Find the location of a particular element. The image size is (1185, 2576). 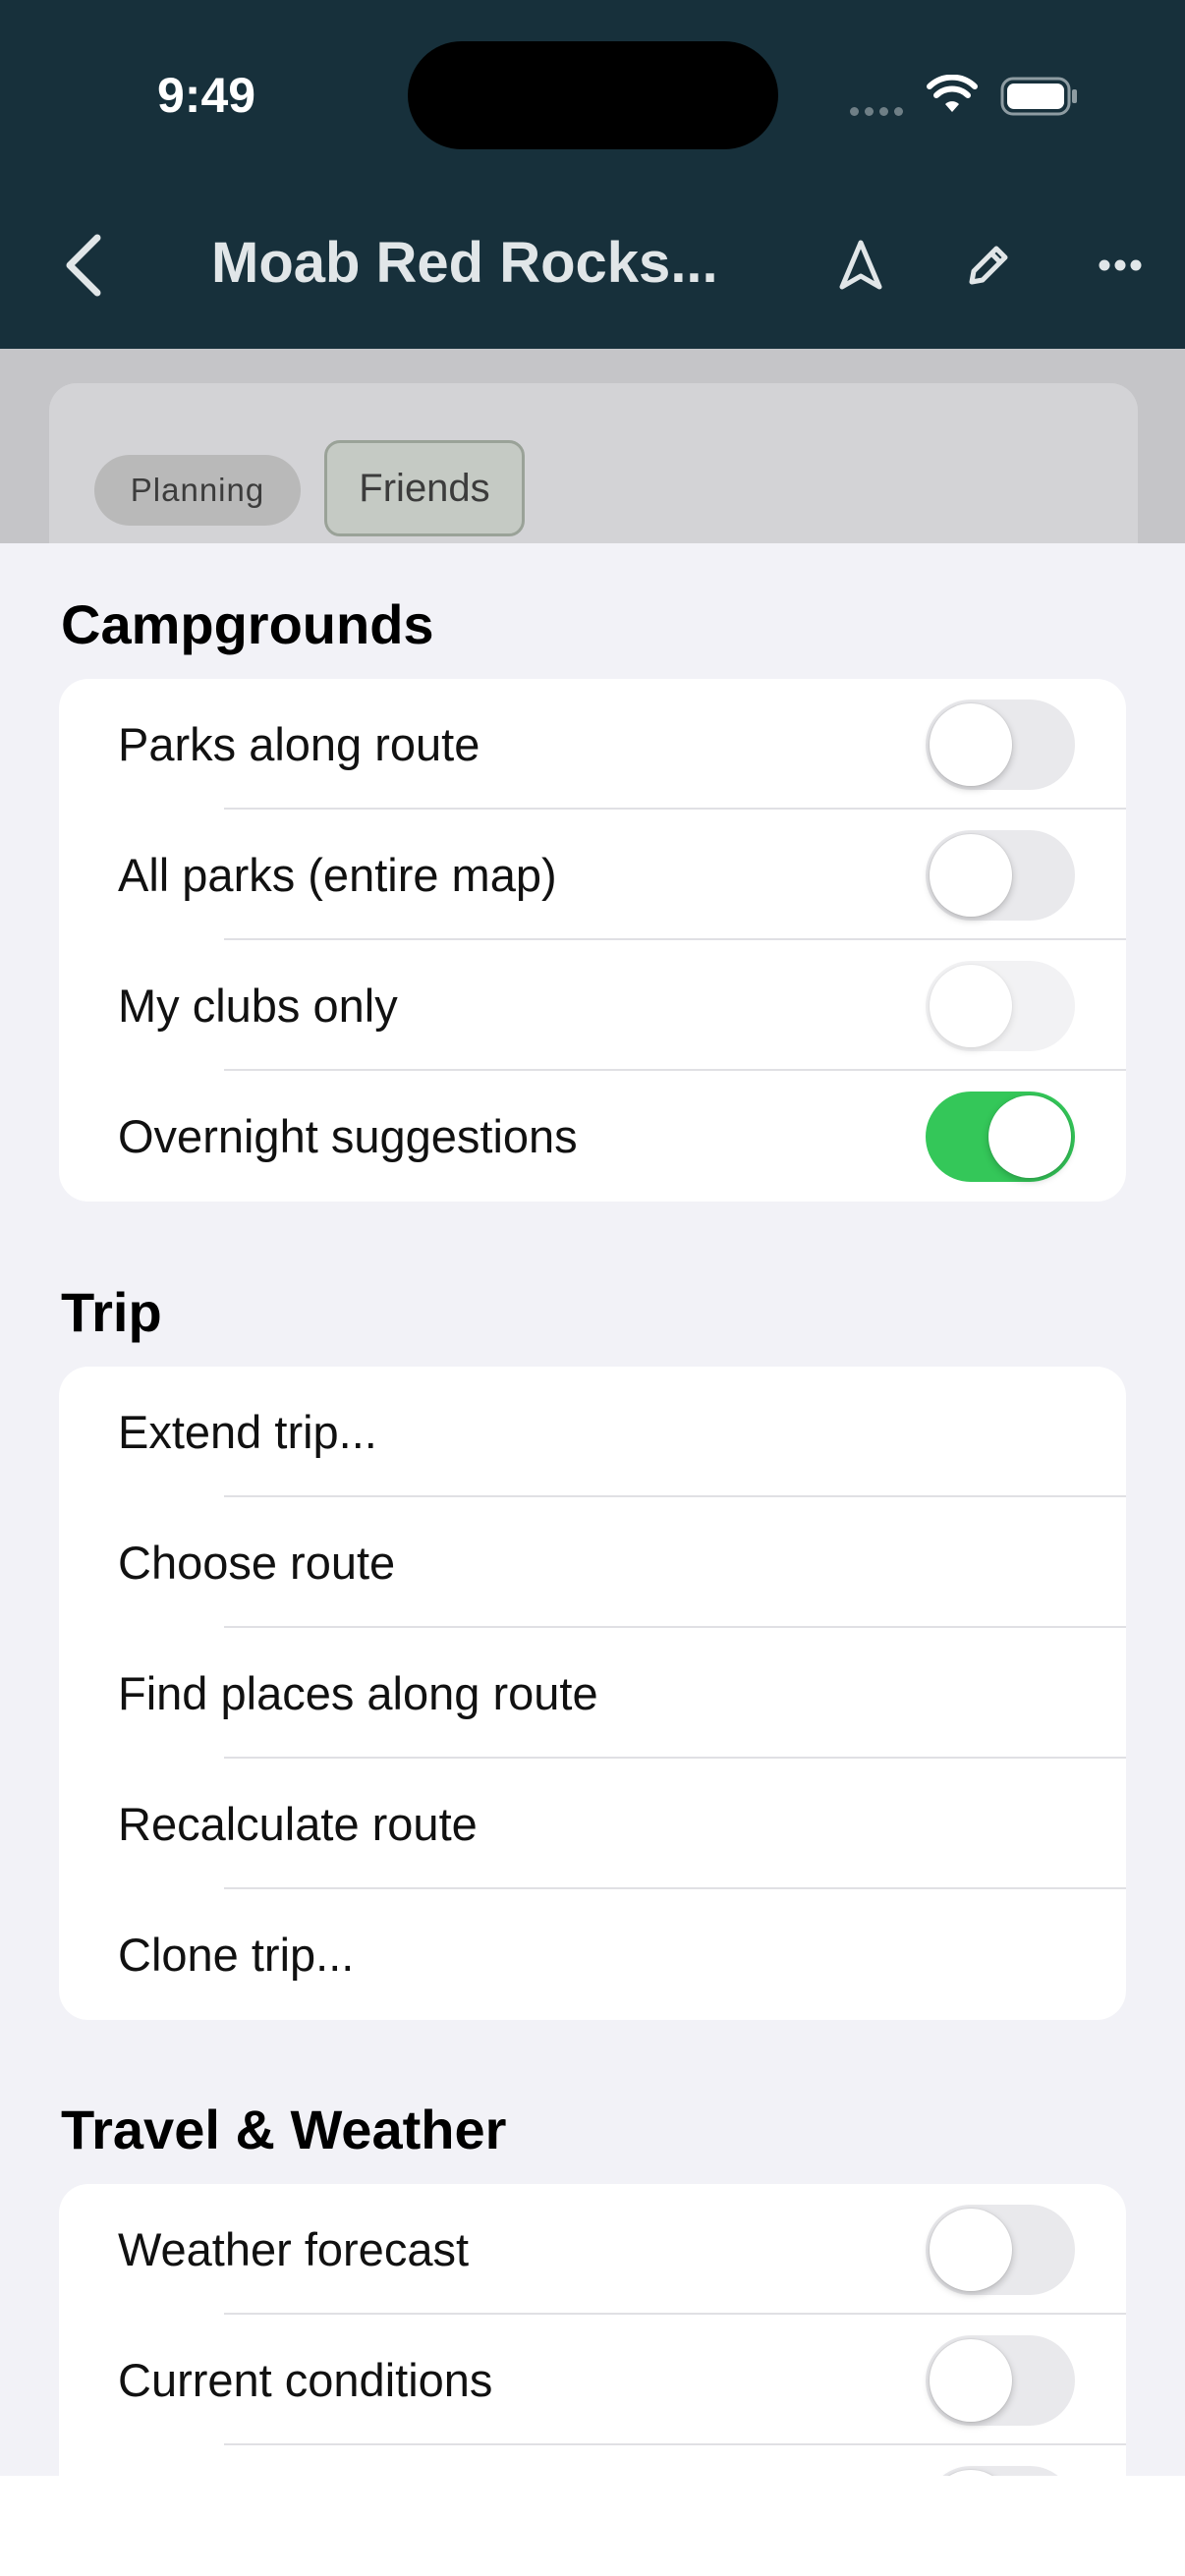

dynamic-island is located at coordinates (593, 95).